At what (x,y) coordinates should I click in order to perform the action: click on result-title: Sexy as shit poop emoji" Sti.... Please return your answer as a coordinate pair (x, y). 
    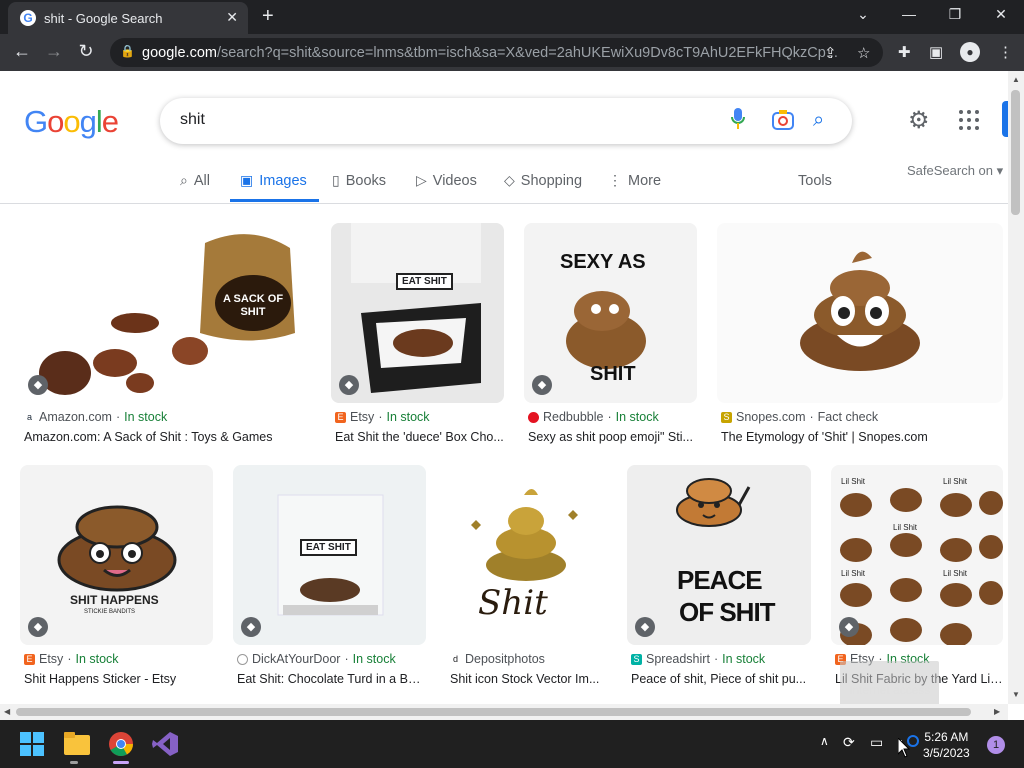
    Looking at the image, I should click on (610, 437).